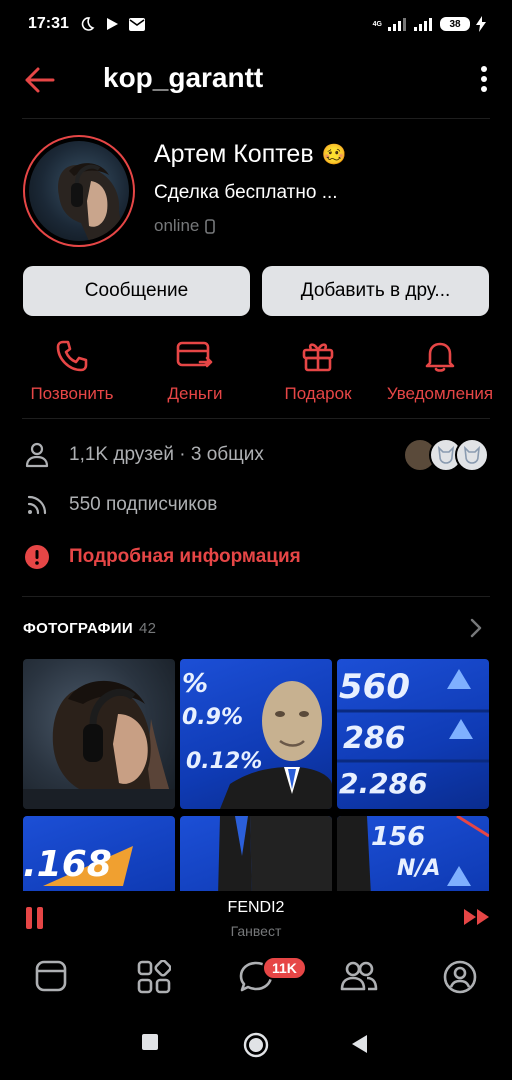 This screenshot has width=512, height=1080. I want to click on action-call: Позвонить, so click(72, 370).